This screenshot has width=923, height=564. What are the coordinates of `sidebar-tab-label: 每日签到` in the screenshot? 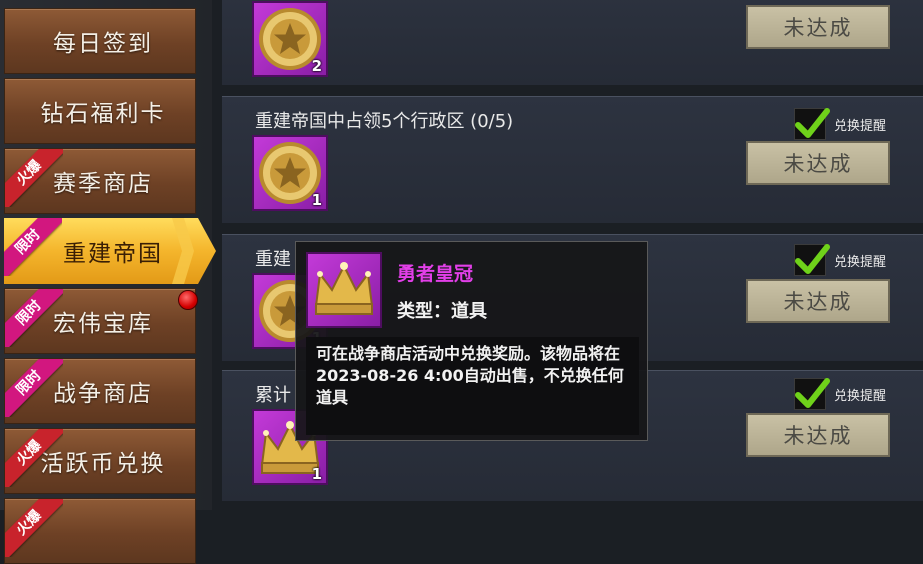 It's located at (103, 44).